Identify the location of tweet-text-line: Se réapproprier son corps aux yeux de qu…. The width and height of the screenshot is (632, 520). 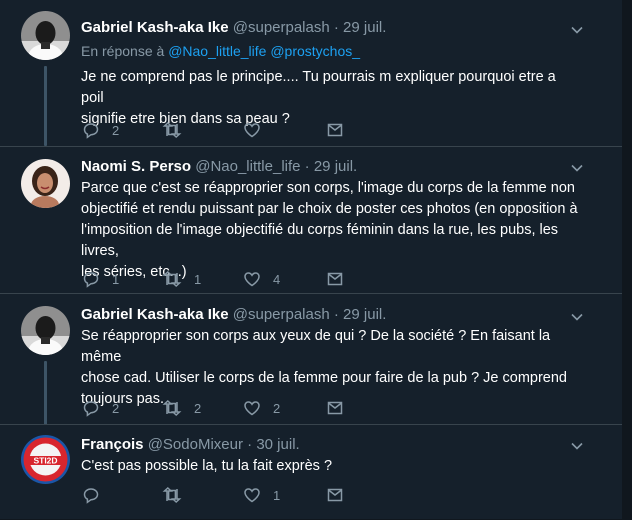
(316, 346).